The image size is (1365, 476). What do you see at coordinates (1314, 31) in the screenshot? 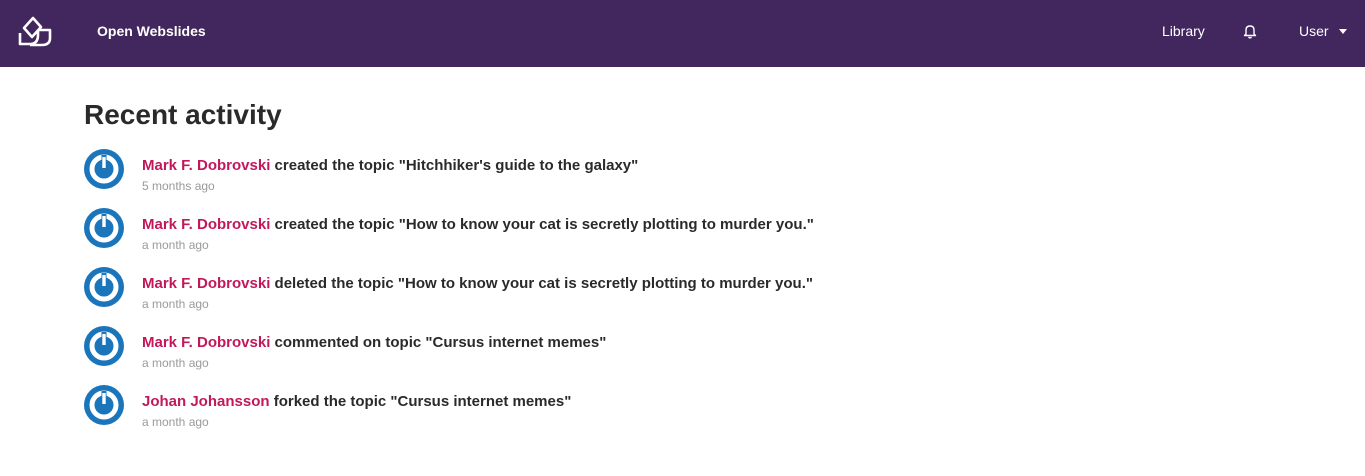
I see `user-menu-label: User` at bounding box center [1314, 31].